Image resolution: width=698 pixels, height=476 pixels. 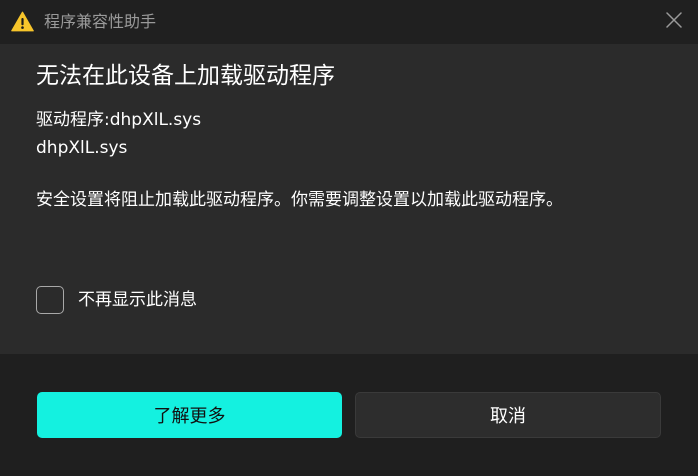 I want to click on close-button, so click(x=674, y=22).